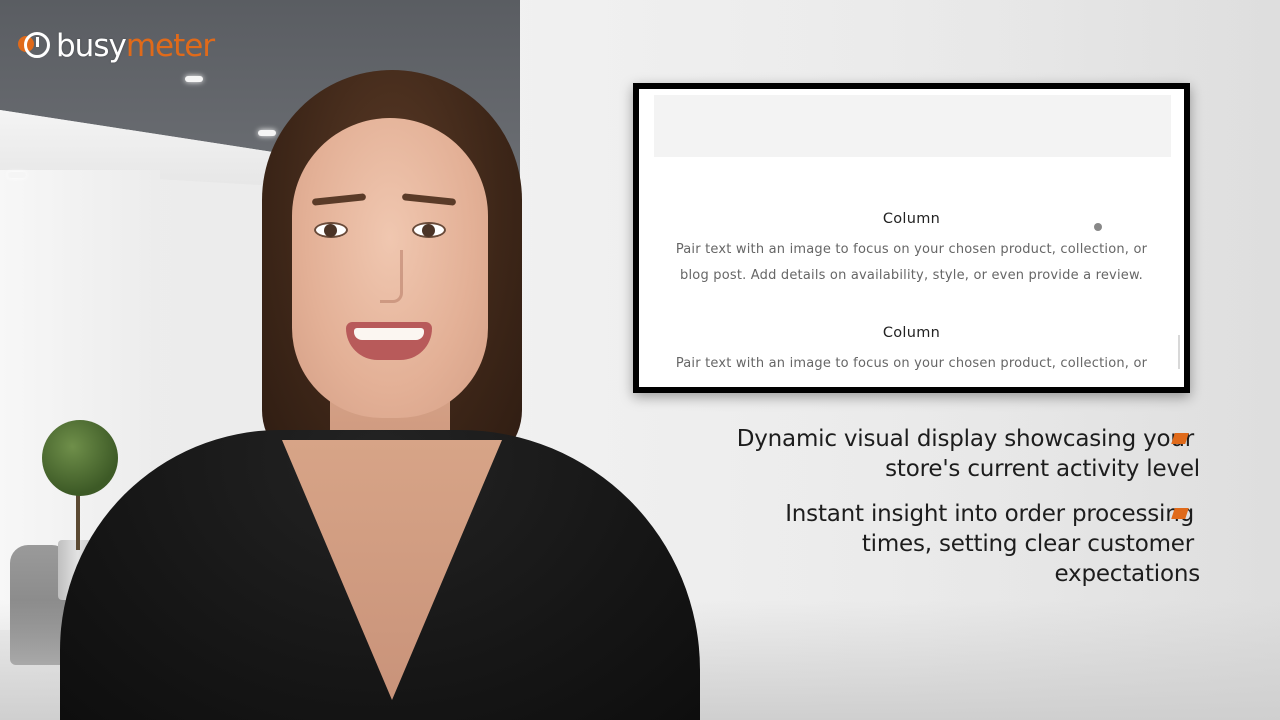 The height and width of the screenshot is (720, 1280). What do you see at coordinates (170, 45) in the screenshot?
I see `logo-text-meter: meter` at bounding box center [170, 45].